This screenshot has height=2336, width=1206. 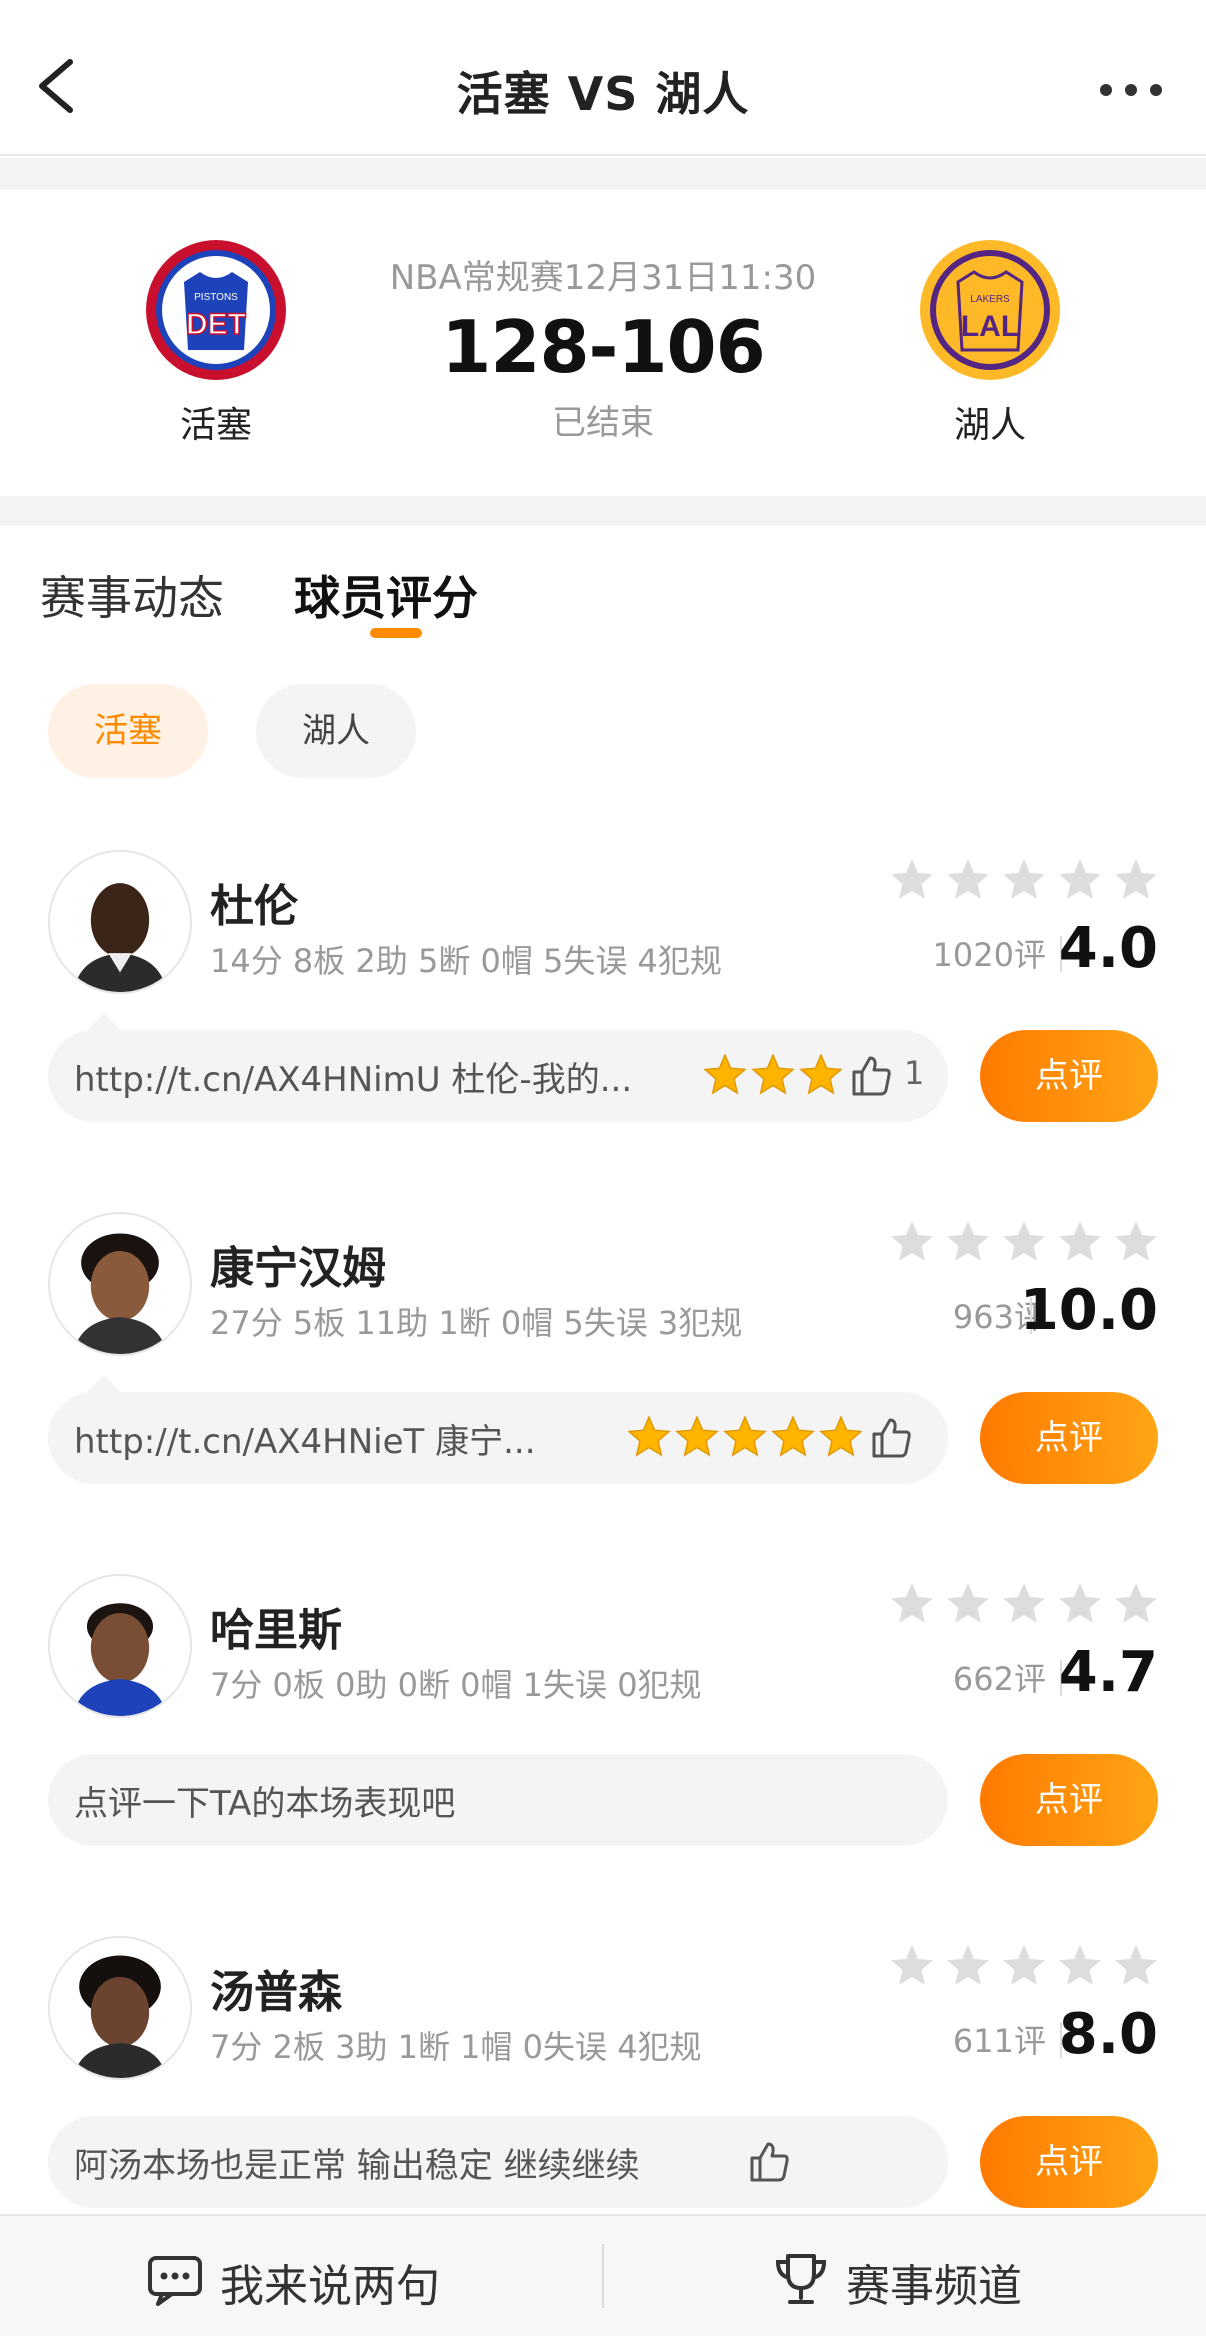 I want to click on comment-icon, so click(x=175, y=2279).